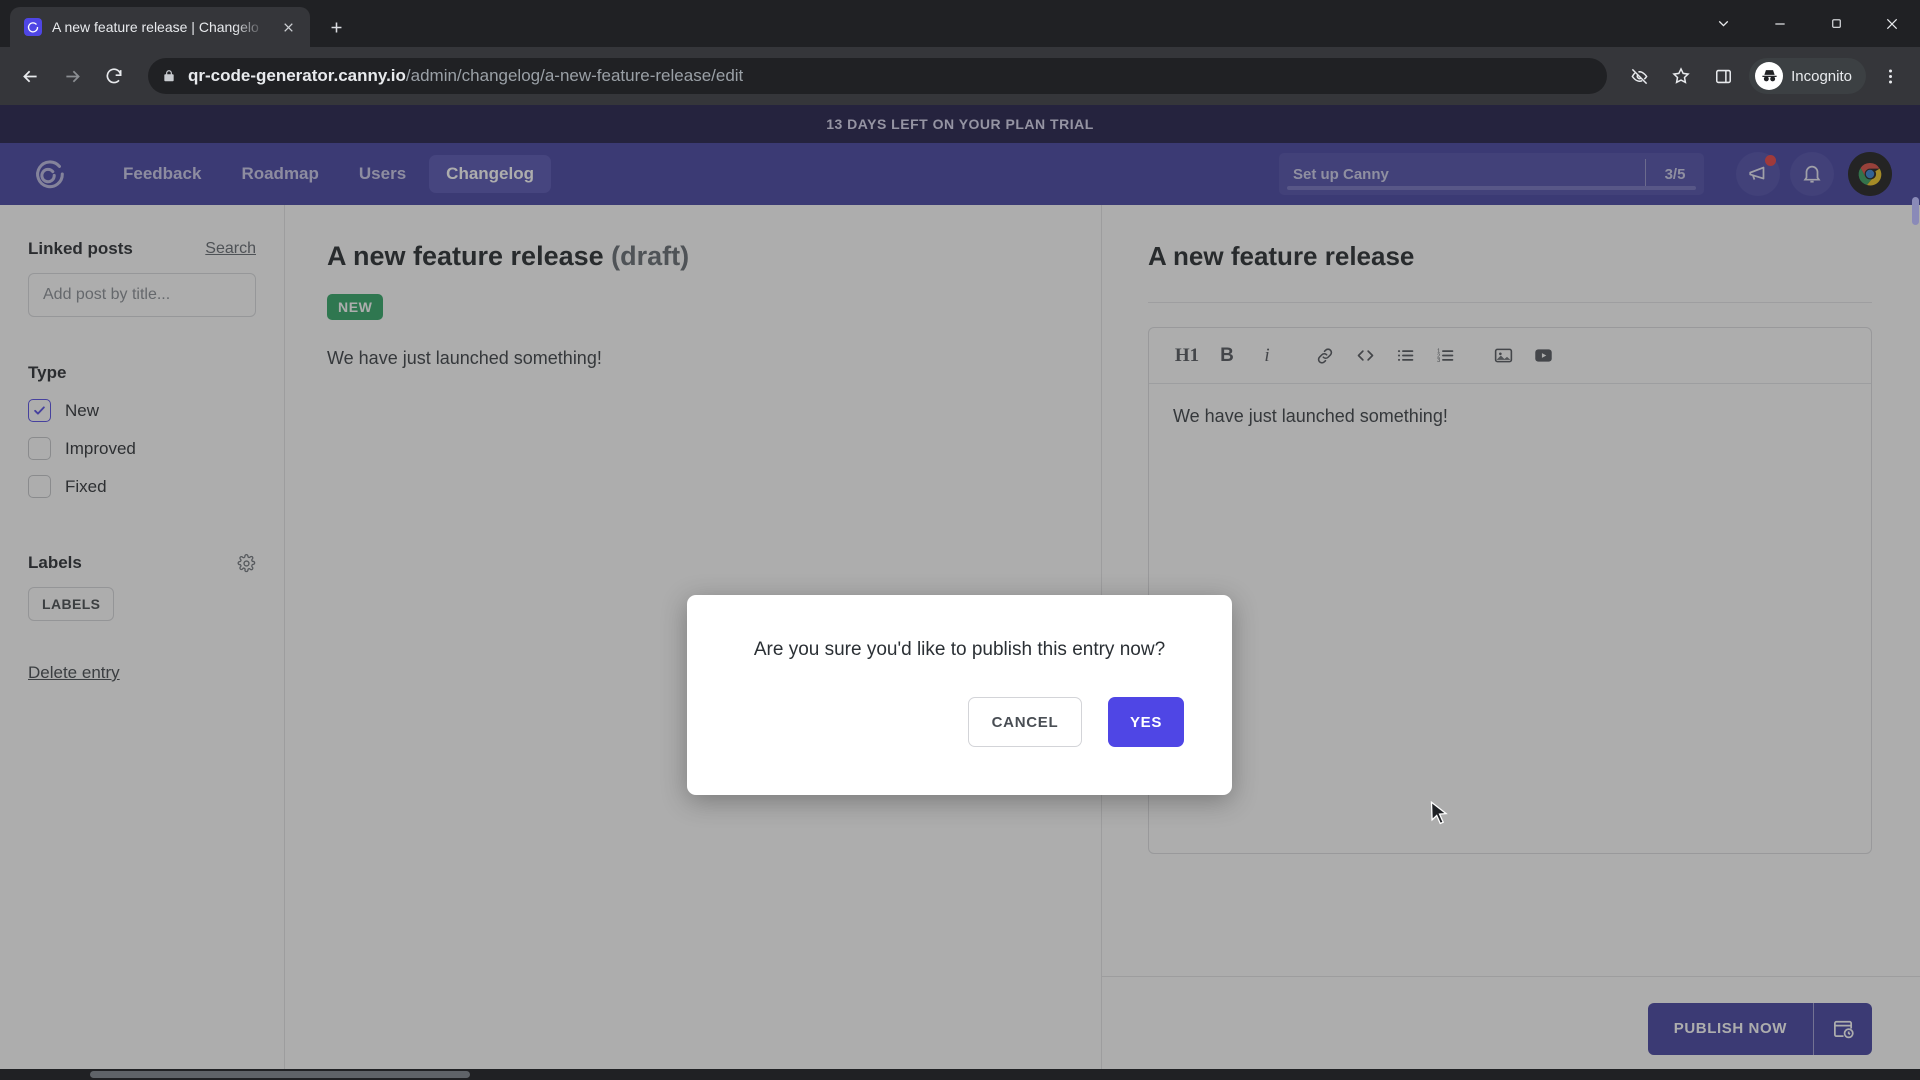  What do you see at coordinates (336, 27) in the screenshot?
I see `new-tab-button` at bounding box center [336, 27].